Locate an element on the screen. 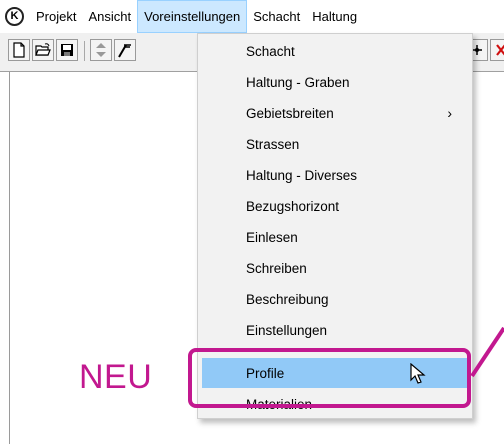  menu-item-label: Strassen is located at coordinates (273, 144).